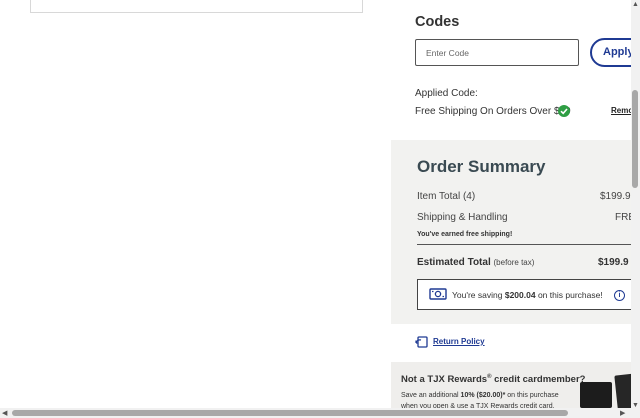  Describe the element at coordinates (454, 262) in the screenshot. I see `estimated-total-text: Estimated Total` at that location.